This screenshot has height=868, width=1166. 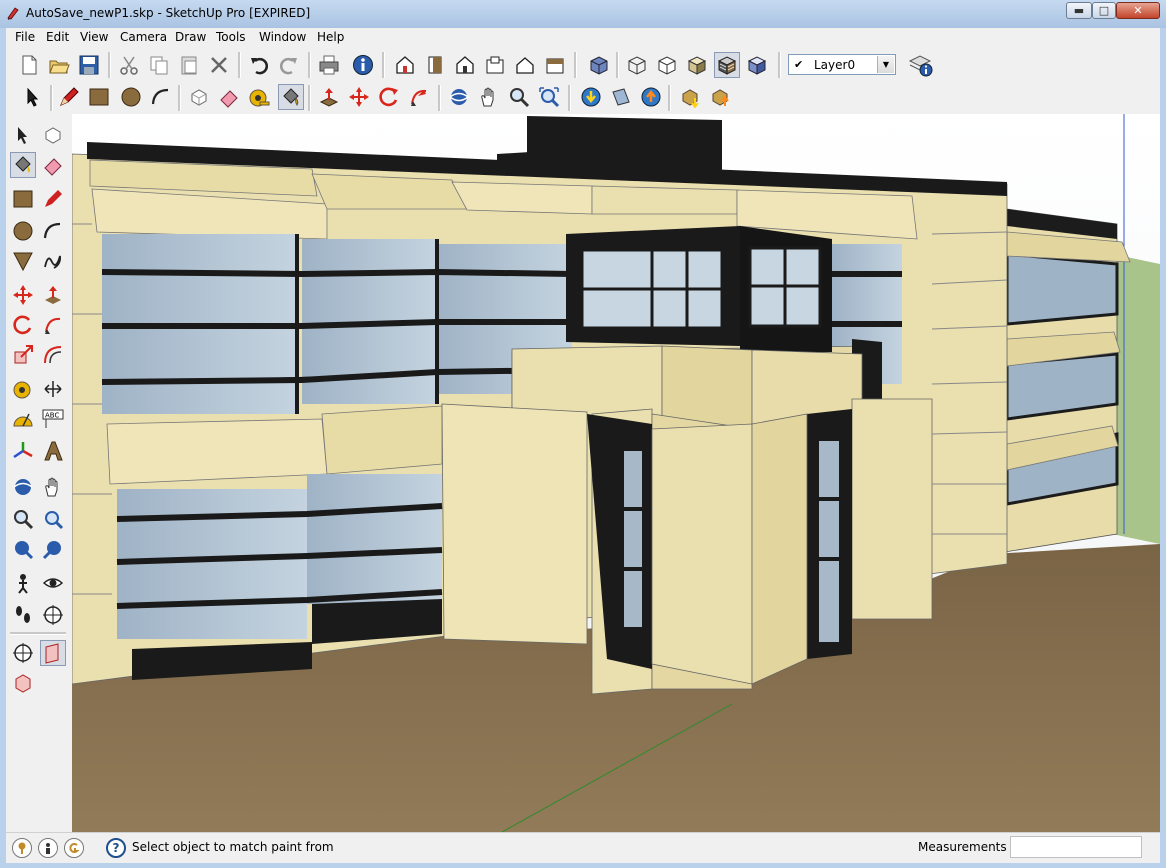 What do you see at coordinates (159, 65) in the screenshot?
I see `copy-icon` at bounding box center [159, 65].